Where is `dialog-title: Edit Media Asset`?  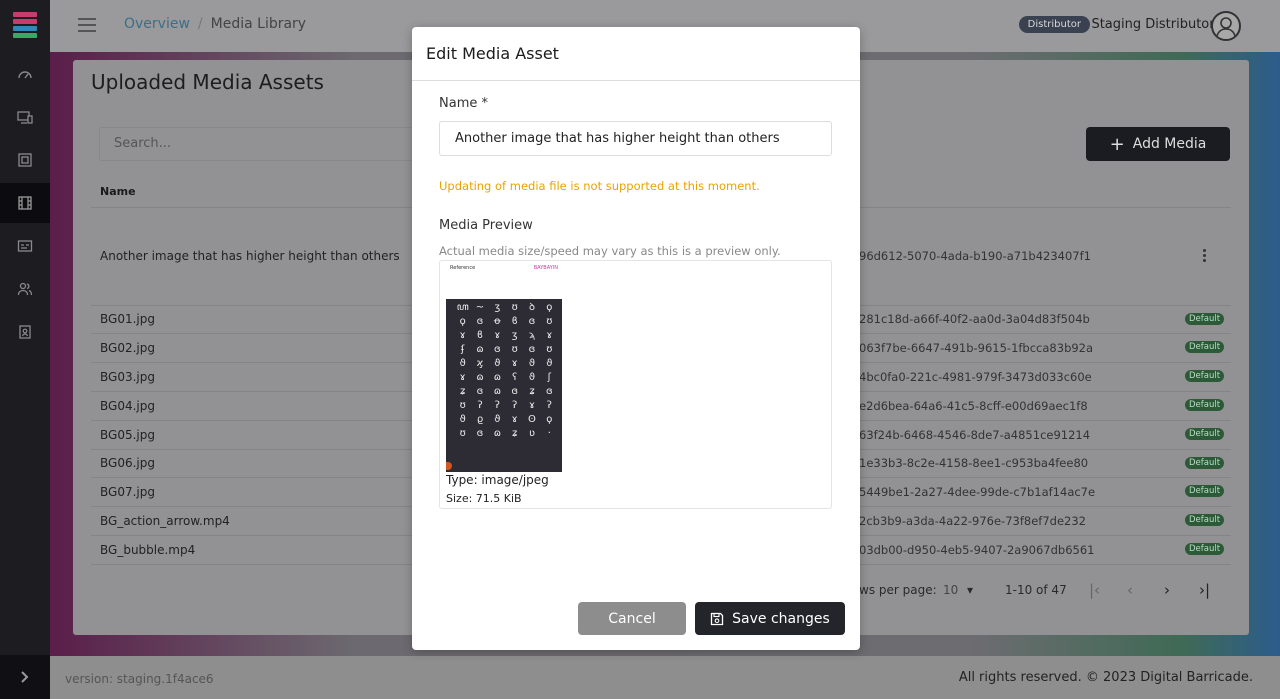
dialog-title: Edit Media Asset is located at coordinates (492, 53).